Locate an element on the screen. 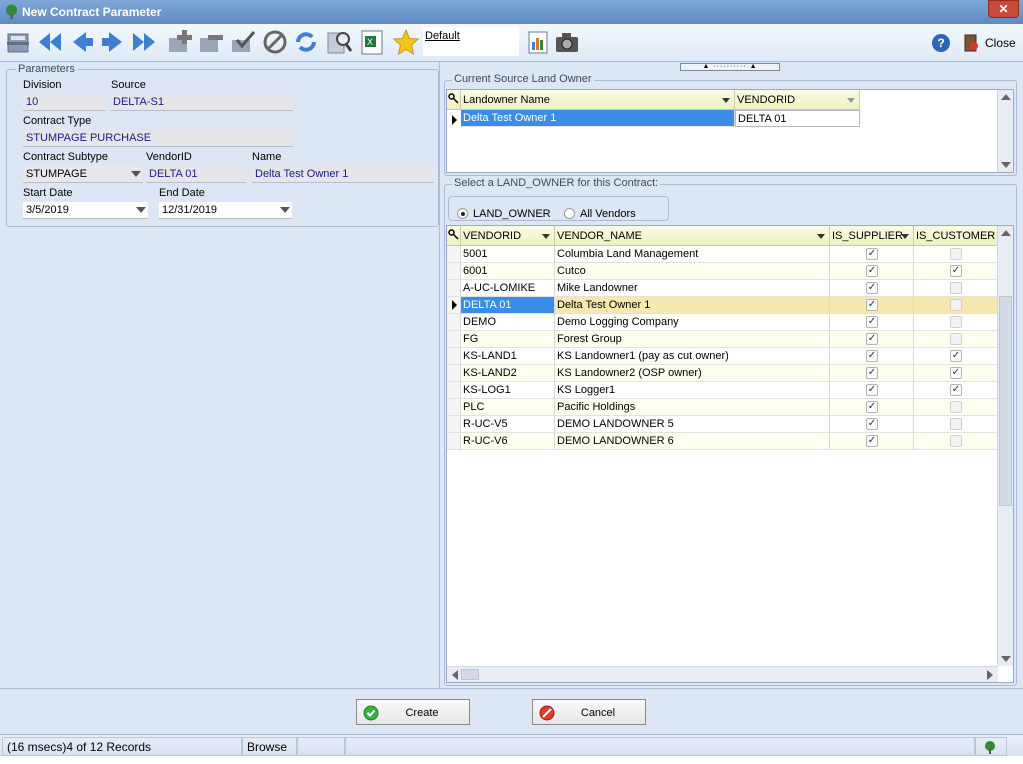  table-row: FG Forest Group ✓ is located at coordinates (722, 339).